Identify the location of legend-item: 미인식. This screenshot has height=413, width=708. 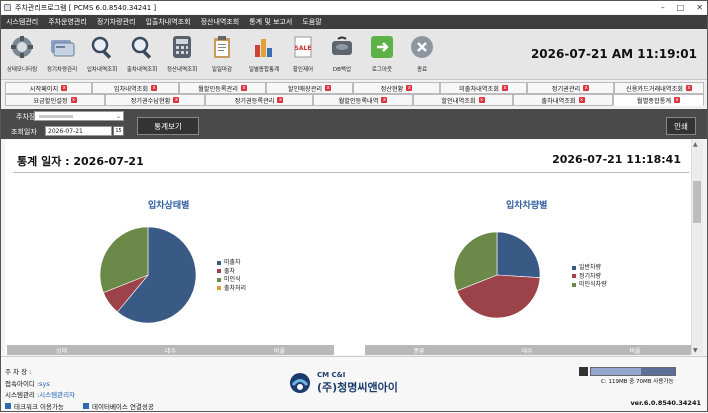
(231, 280).